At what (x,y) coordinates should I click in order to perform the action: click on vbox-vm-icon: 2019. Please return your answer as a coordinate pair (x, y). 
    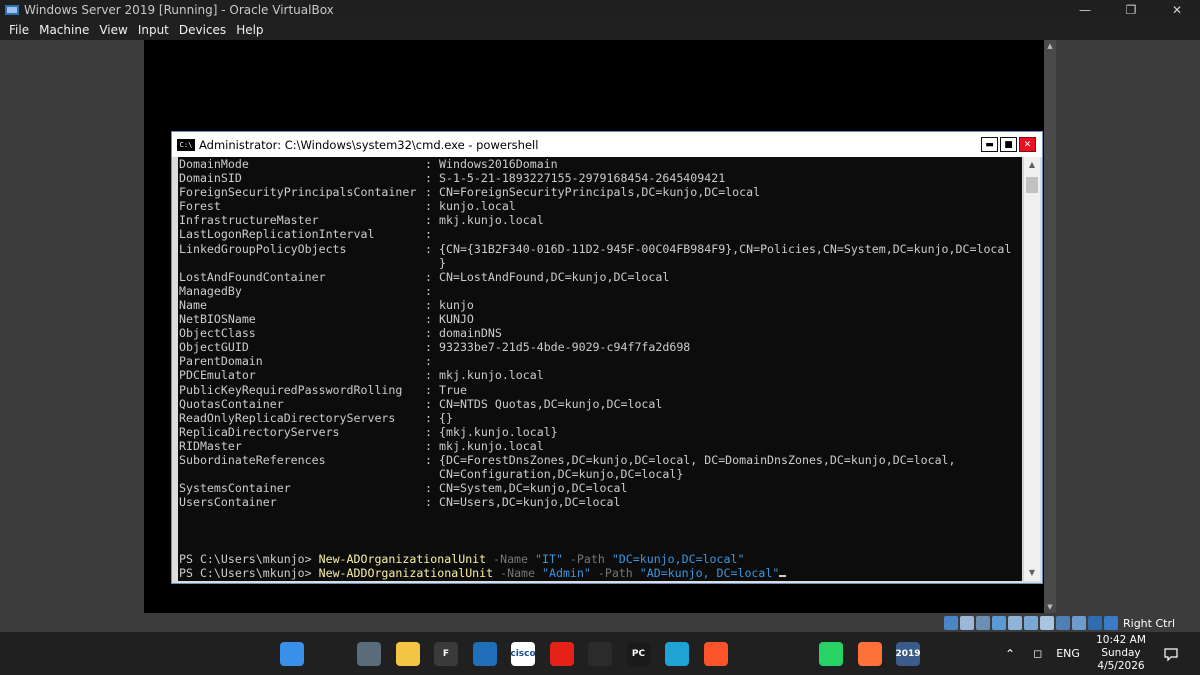
    Looking at the image, I should click on (908, 654).